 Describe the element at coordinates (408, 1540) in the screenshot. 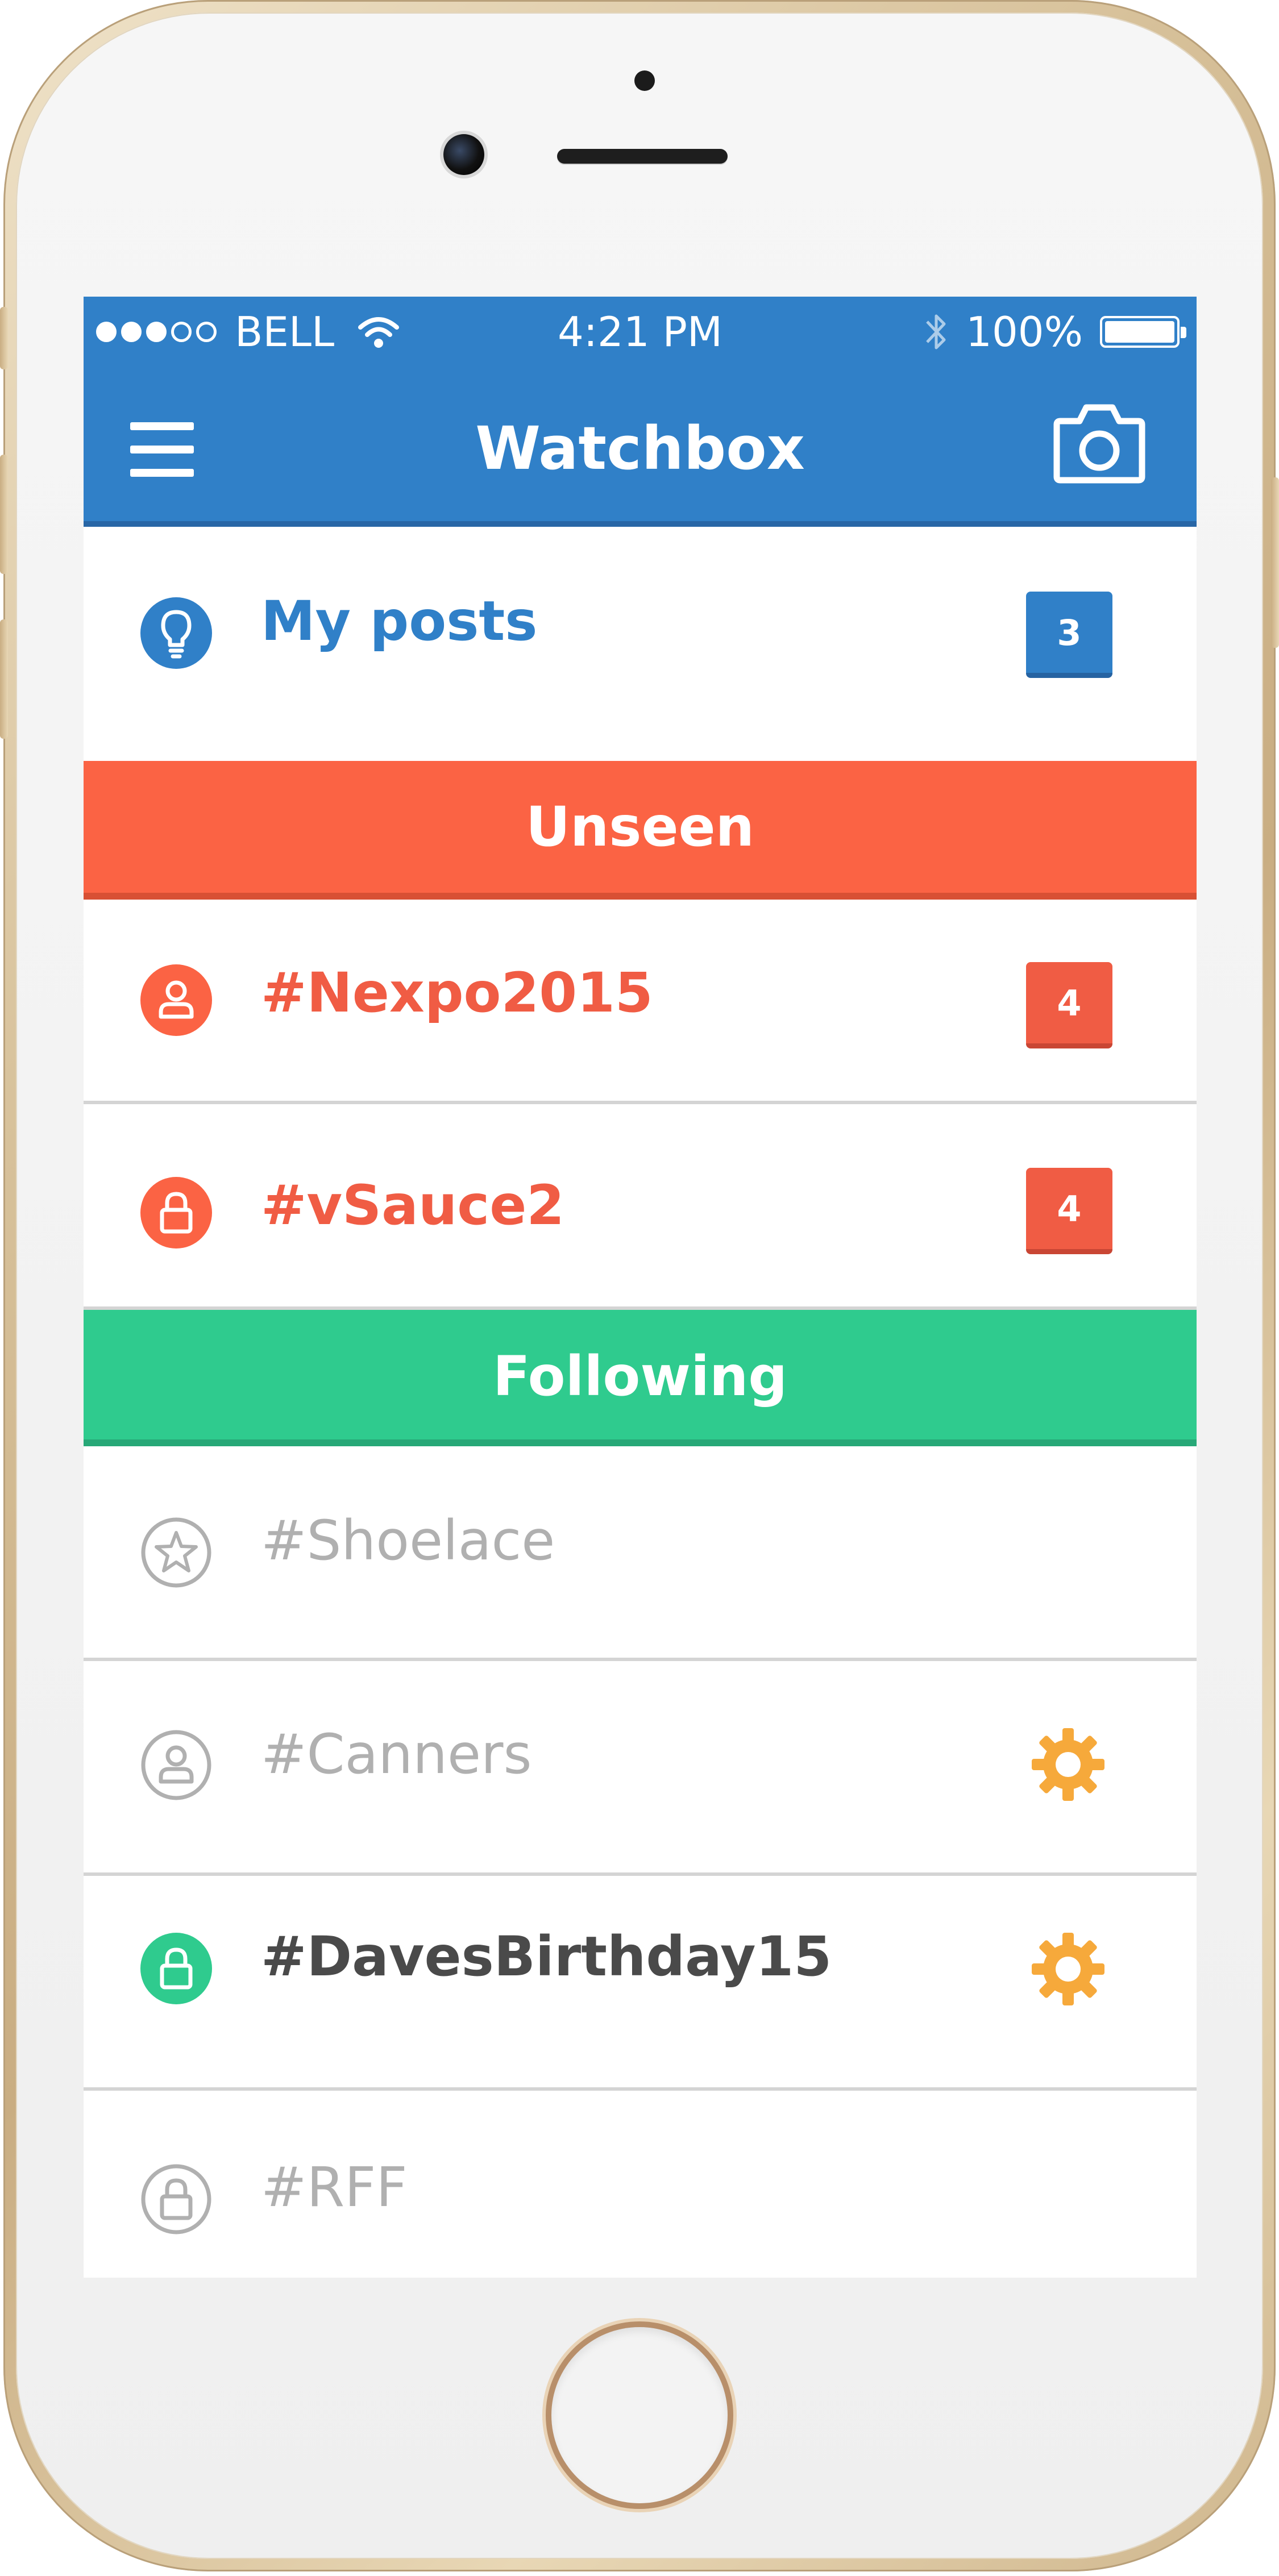

I see `list-item-label: #Shoelace` at that location.